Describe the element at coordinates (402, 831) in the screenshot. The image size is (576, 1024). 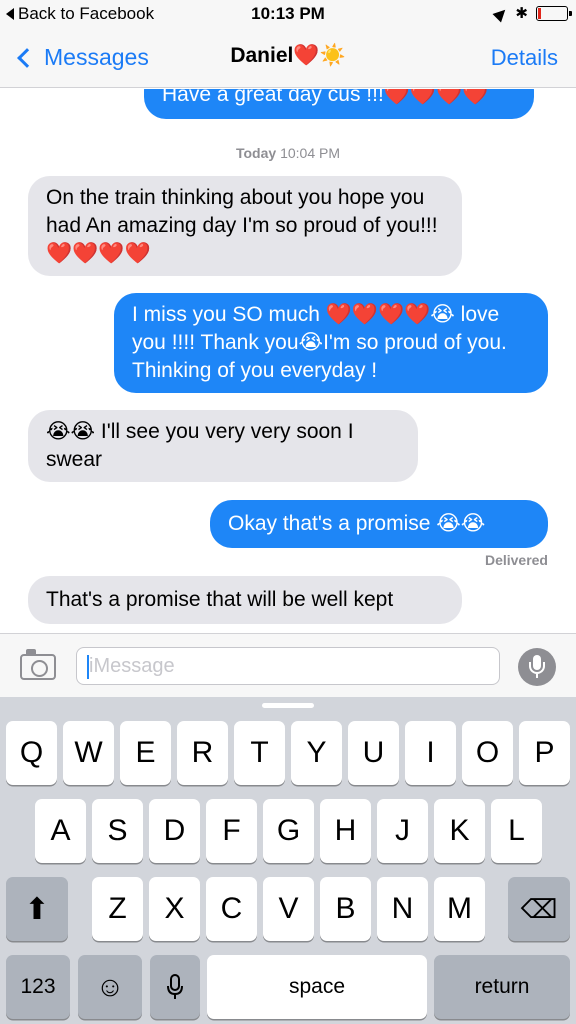
I see `key-j: J` at that location.